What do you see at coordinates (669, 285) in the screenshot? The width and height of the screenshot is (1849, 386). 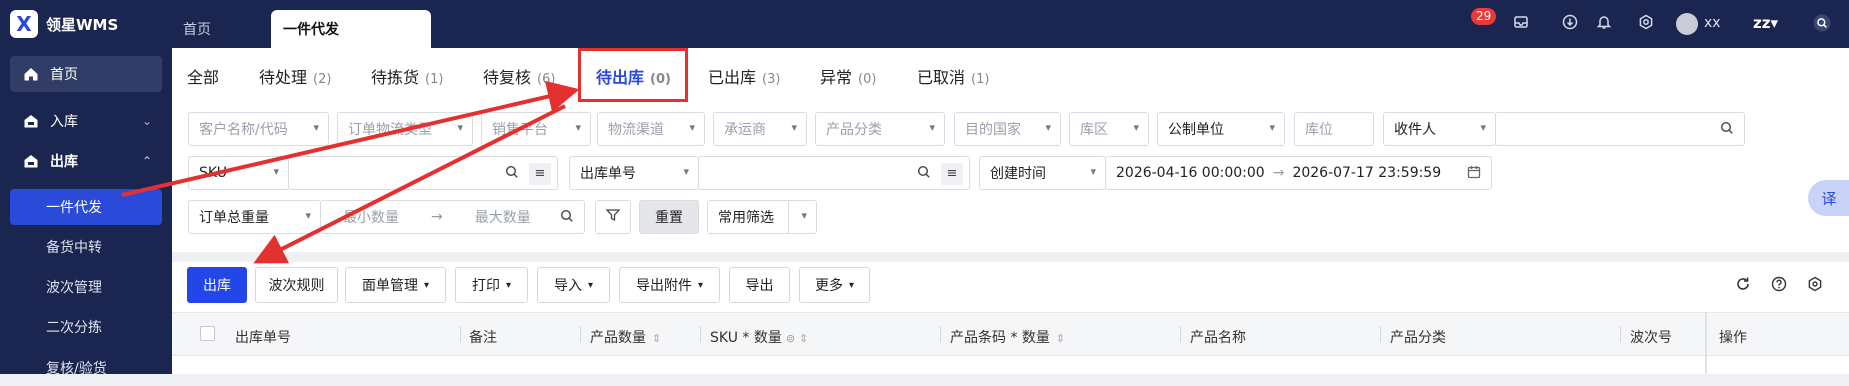 I see `export-attachment-button: 导出附件 ▾` at bounding box center [669, 285].